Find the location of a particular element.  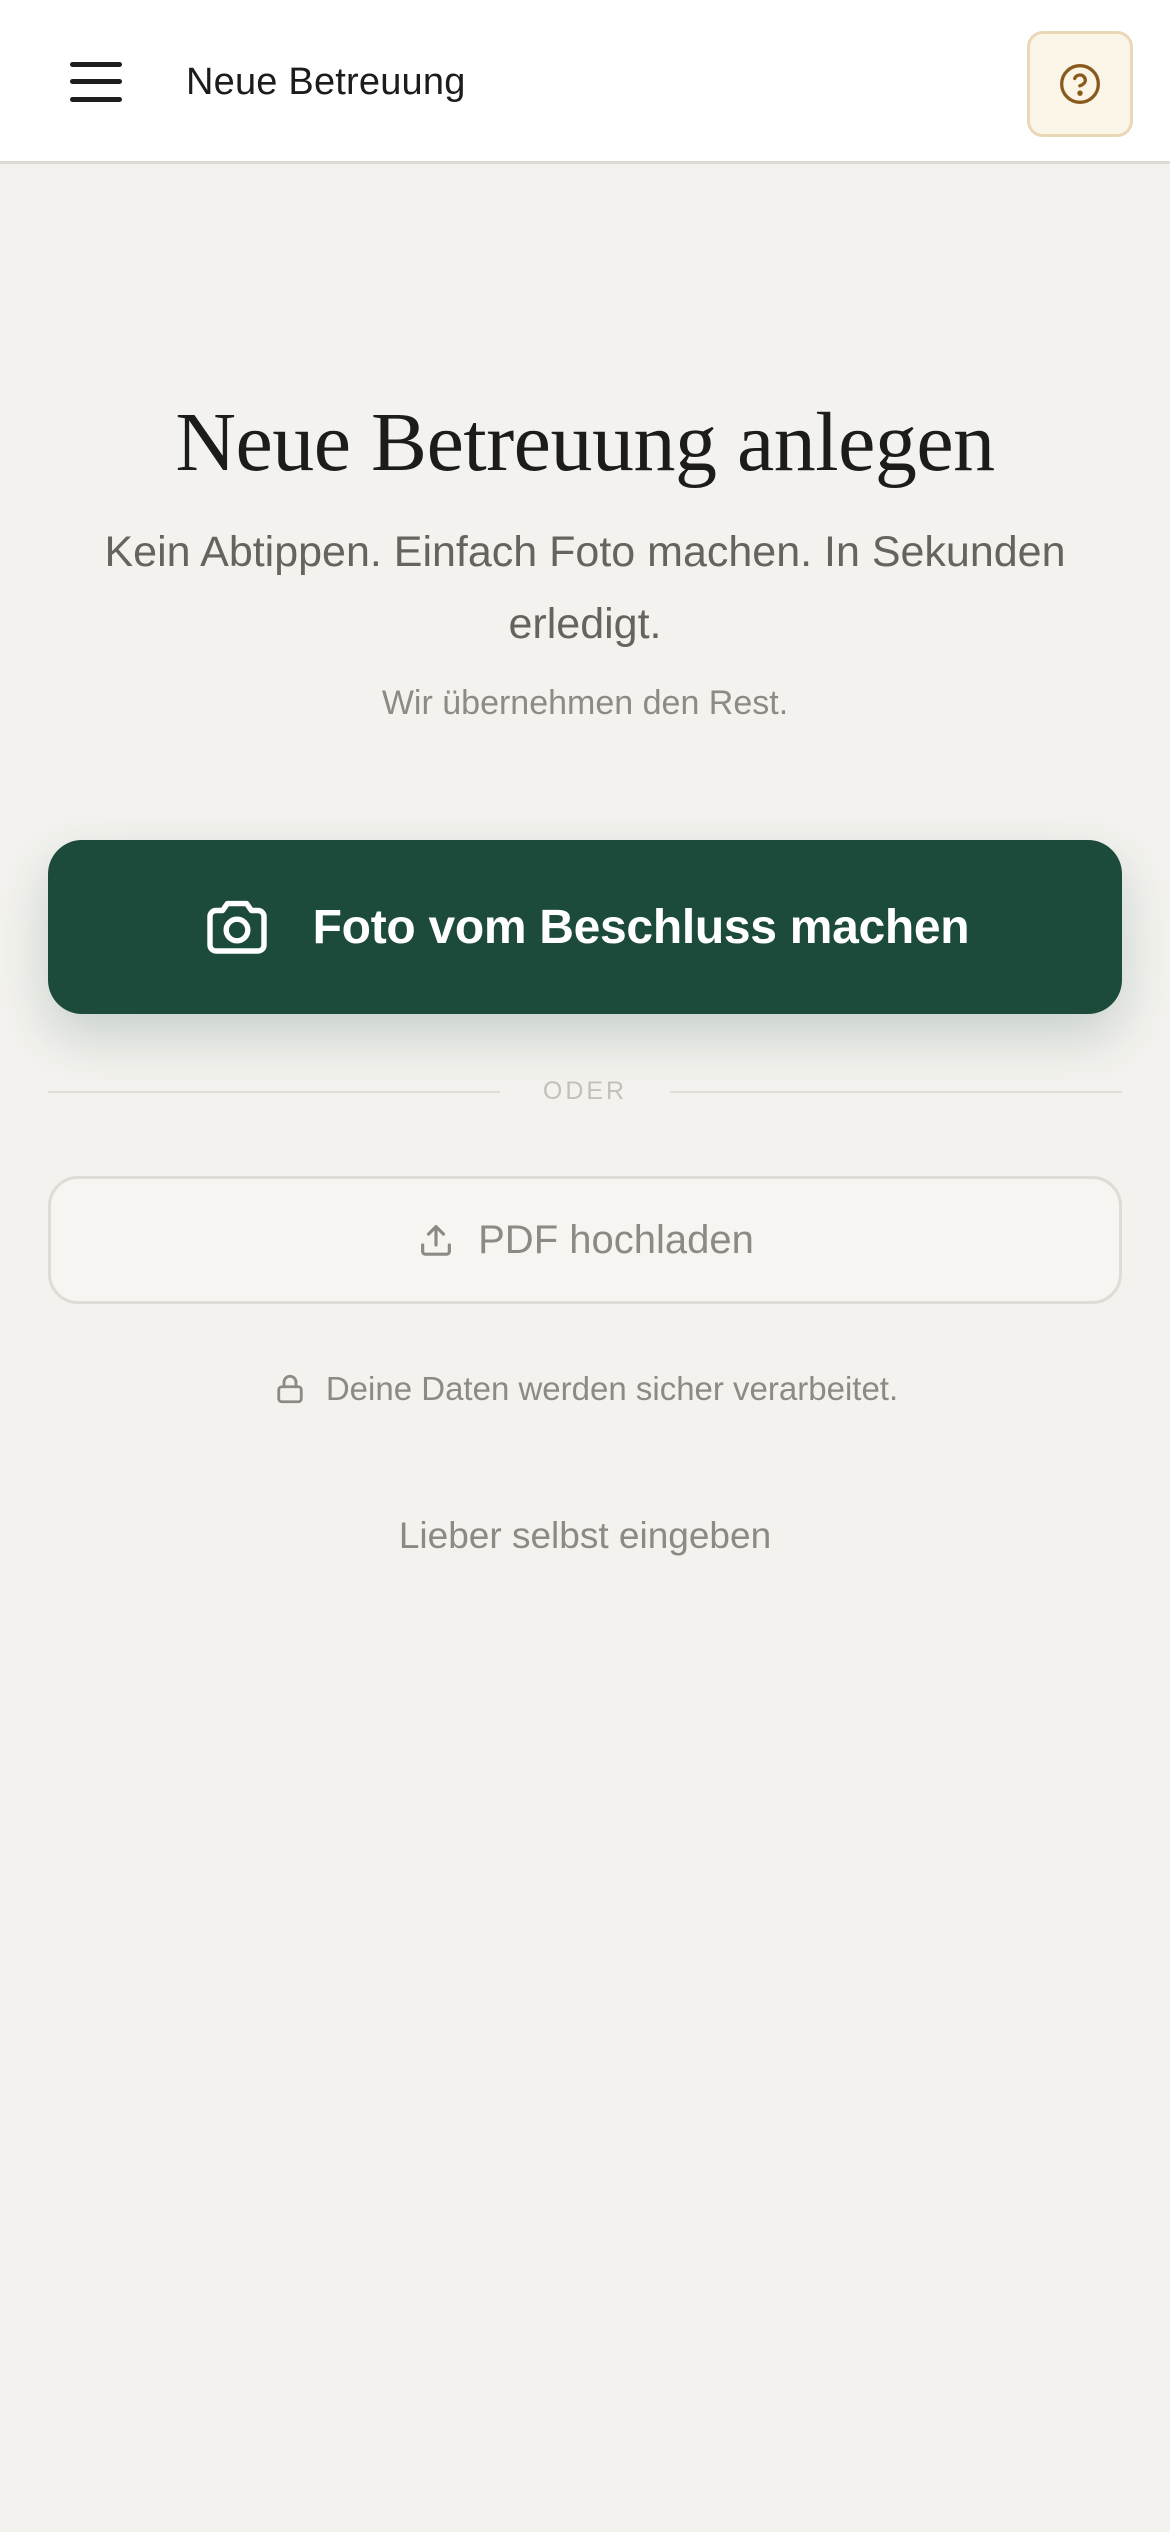

upload-pdf-button: PDF hochladen is located at coordinates (585, 1240).